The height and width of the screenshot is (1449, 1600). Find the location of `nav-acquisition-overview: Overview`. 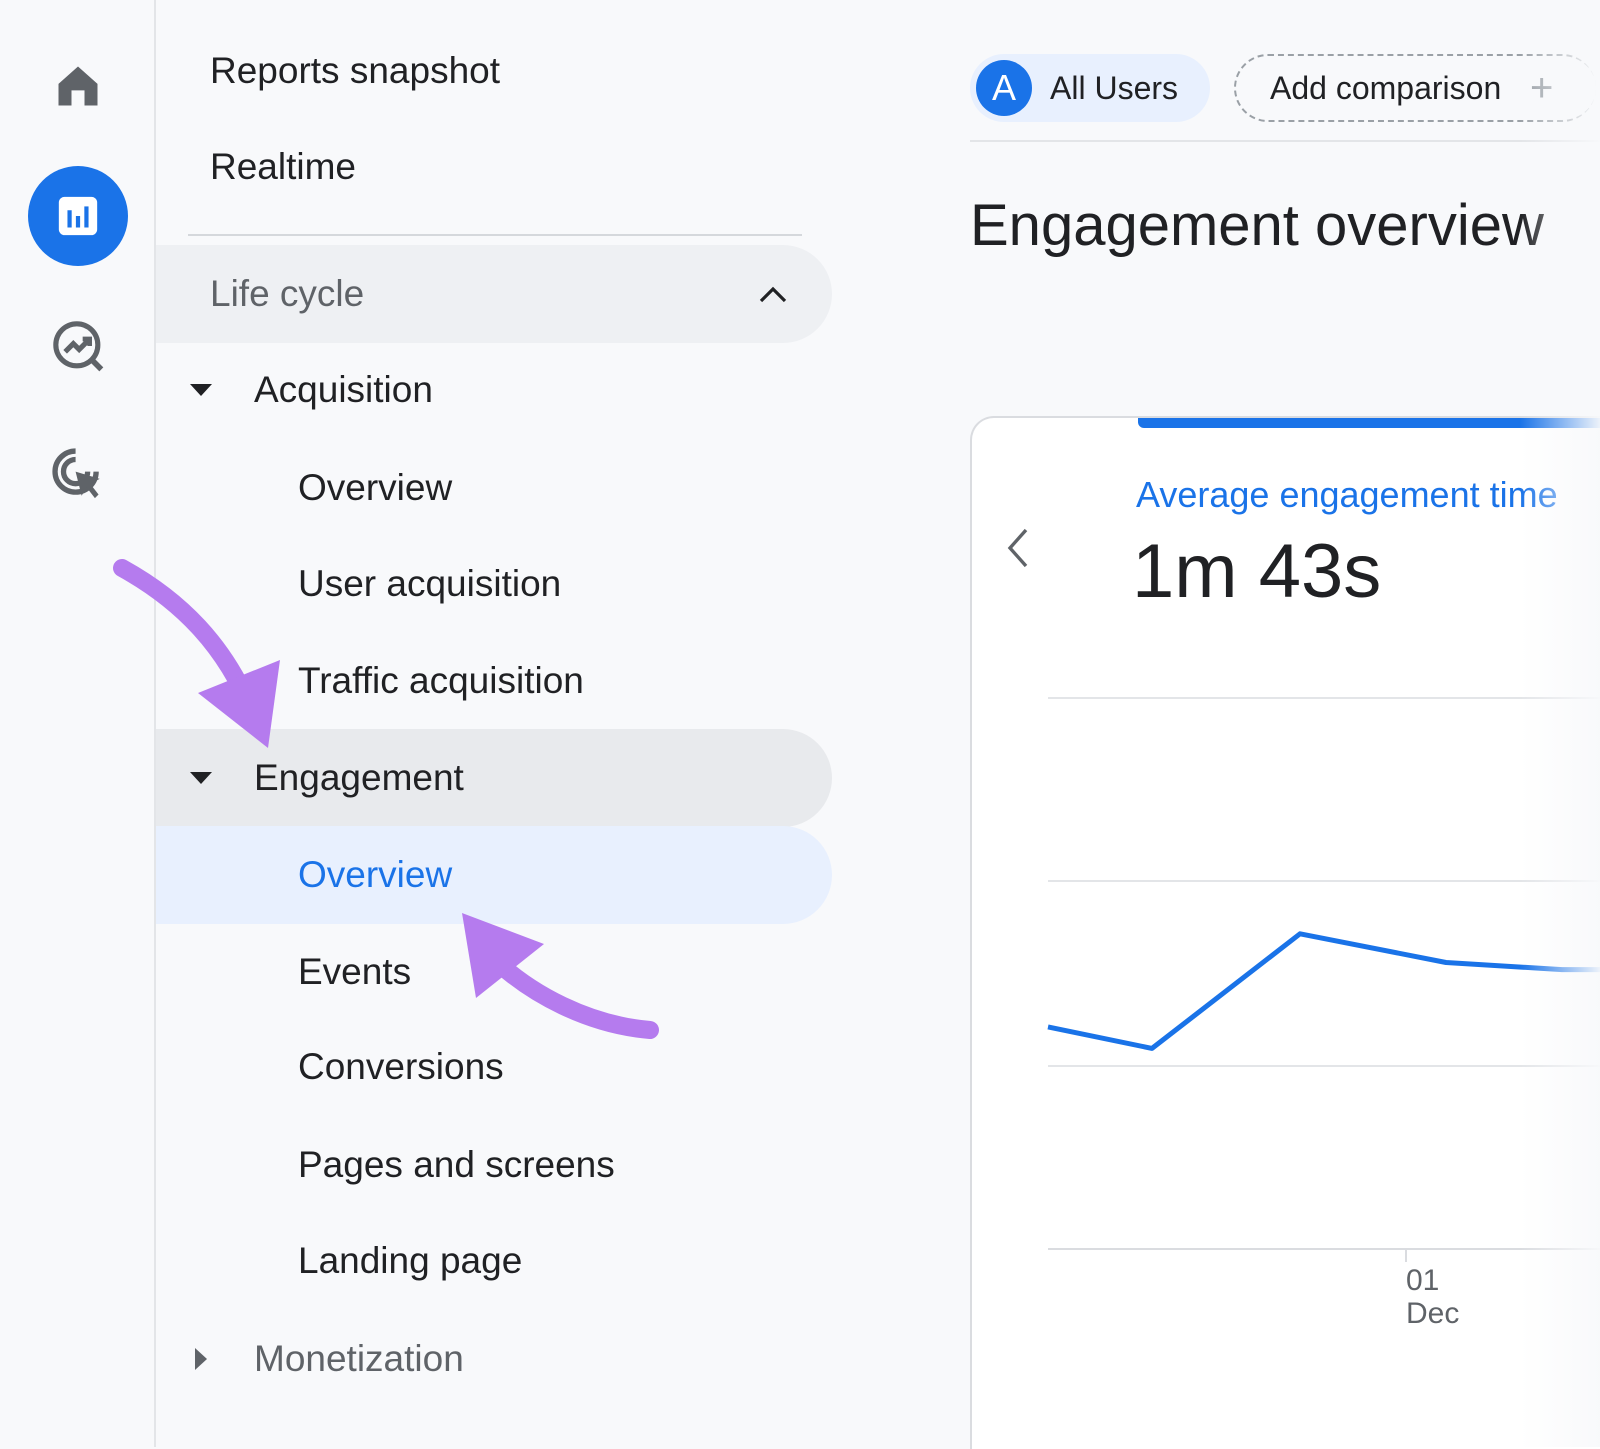

nav-acquisition-overview: Overview is located at coordinates (494, 488).